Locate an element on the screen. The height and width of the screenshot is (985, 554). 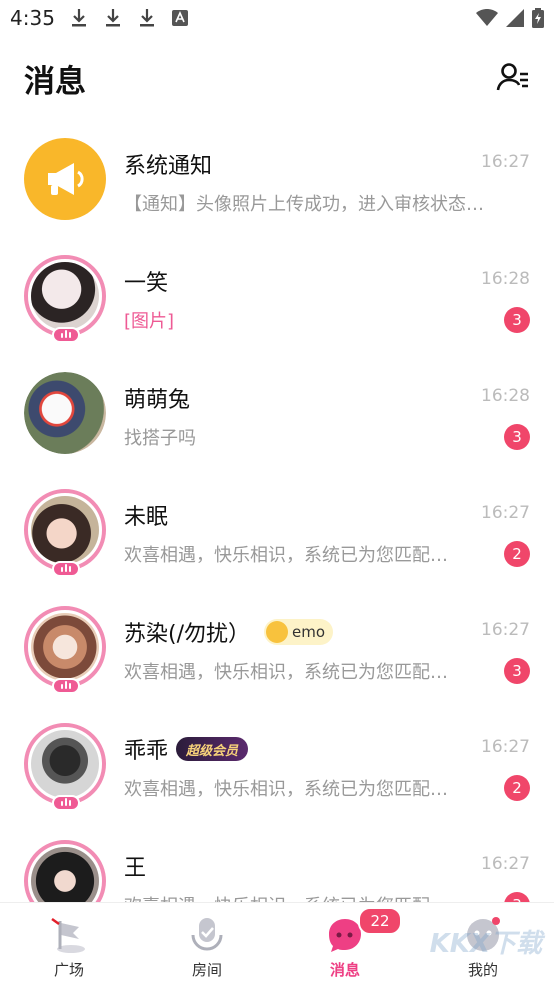
contact-name: 苏染(/勿扰） emo is located at coordinates (229, 632).